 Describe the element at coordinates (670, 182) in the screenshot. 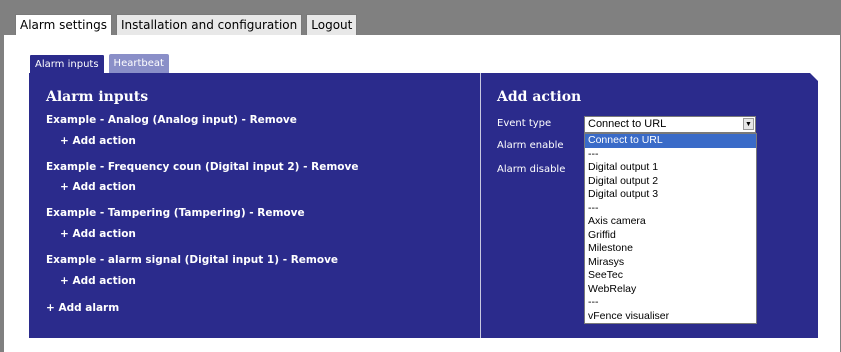

I see `option-digital-output-2: Digital output 2` at that location.